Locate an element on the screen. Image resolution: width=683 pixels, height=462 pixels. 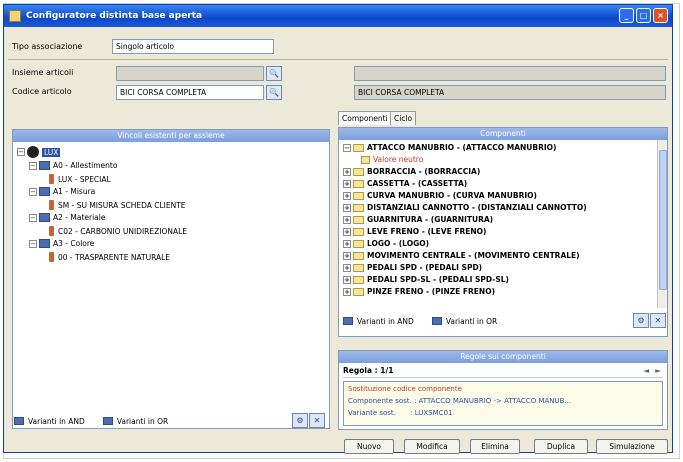
title-bar: Configuratore distinta base aperta _ □ × is located at coordinates (338, 16).